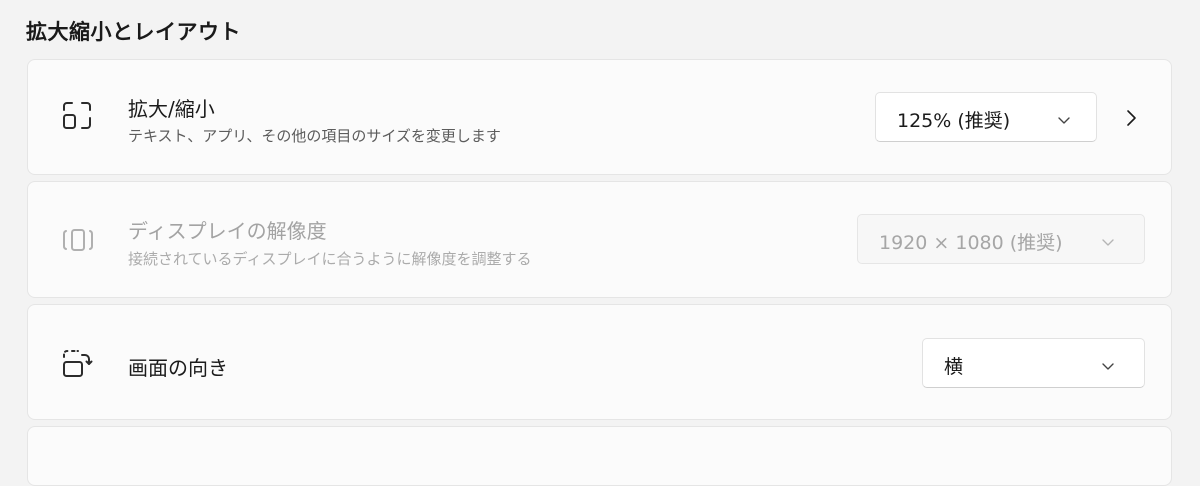 The image size is (1200, 486). I want to click on resolution-description: 接続されているディスプレイに合うように解像度を調整する, so click(330, 259).